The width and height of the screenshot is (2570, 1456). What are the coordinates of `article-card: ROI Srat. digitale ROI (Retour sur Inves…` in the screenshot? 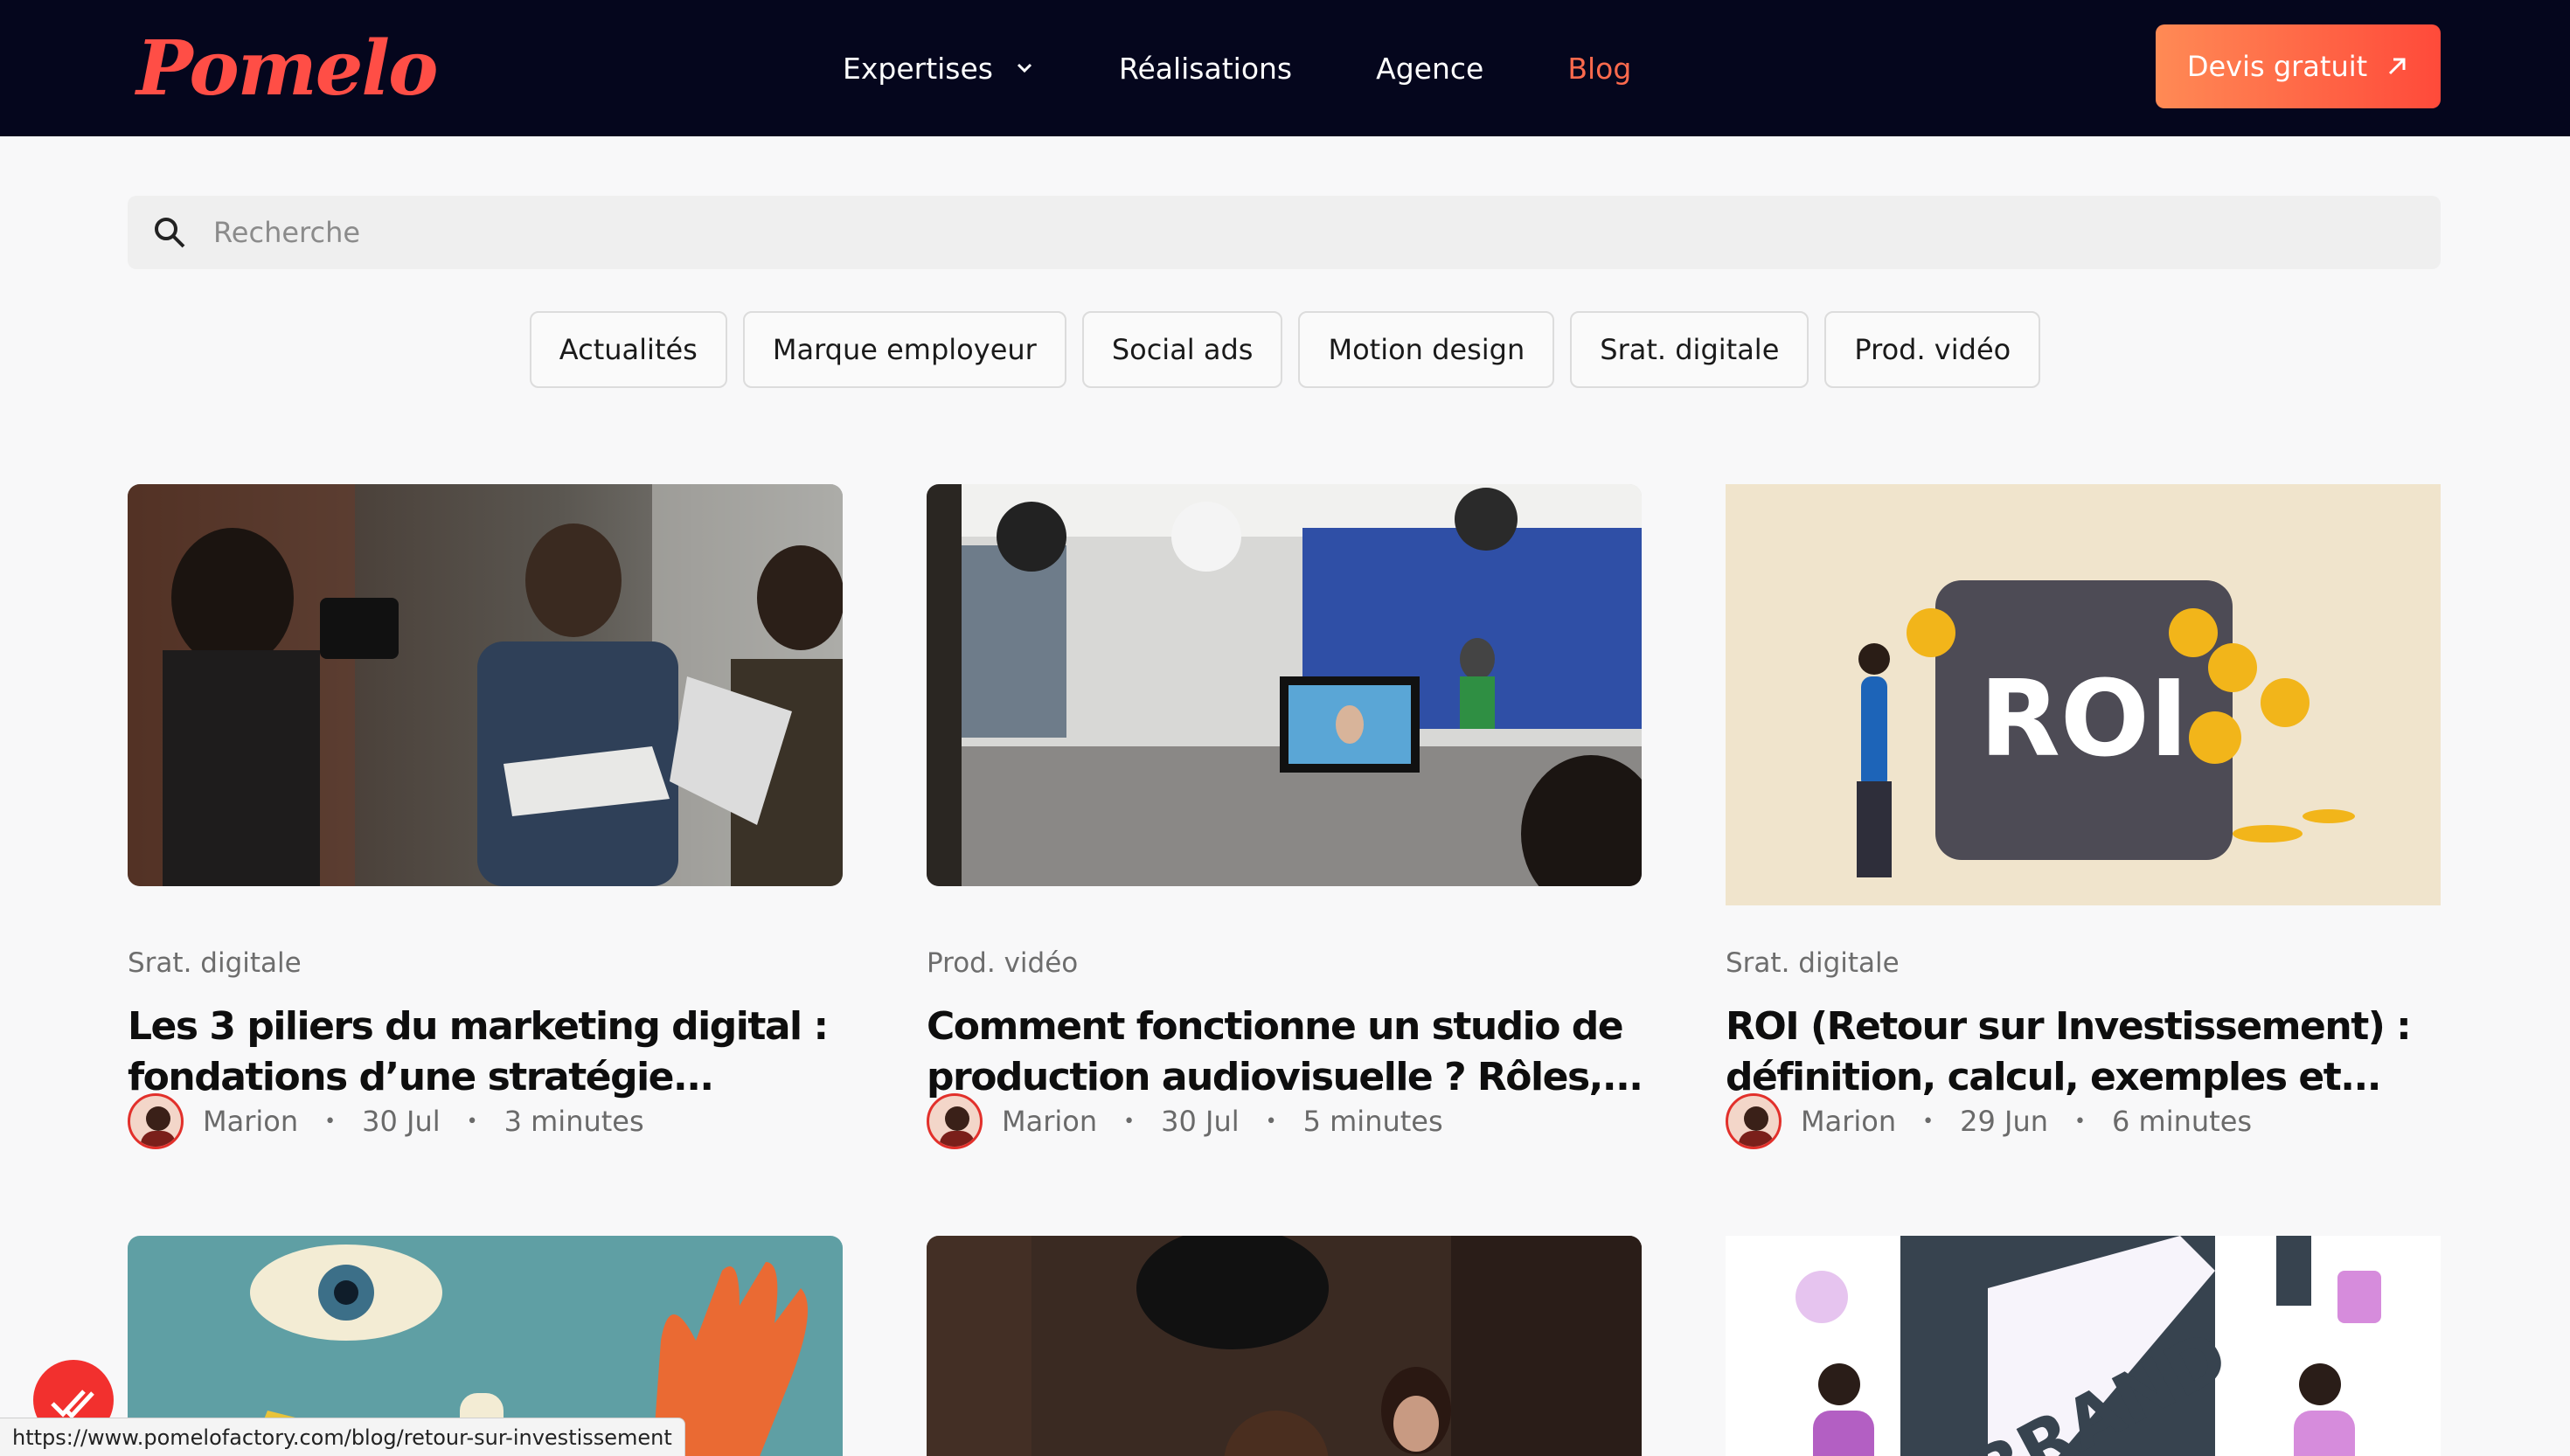 It's located at (2083, 816).